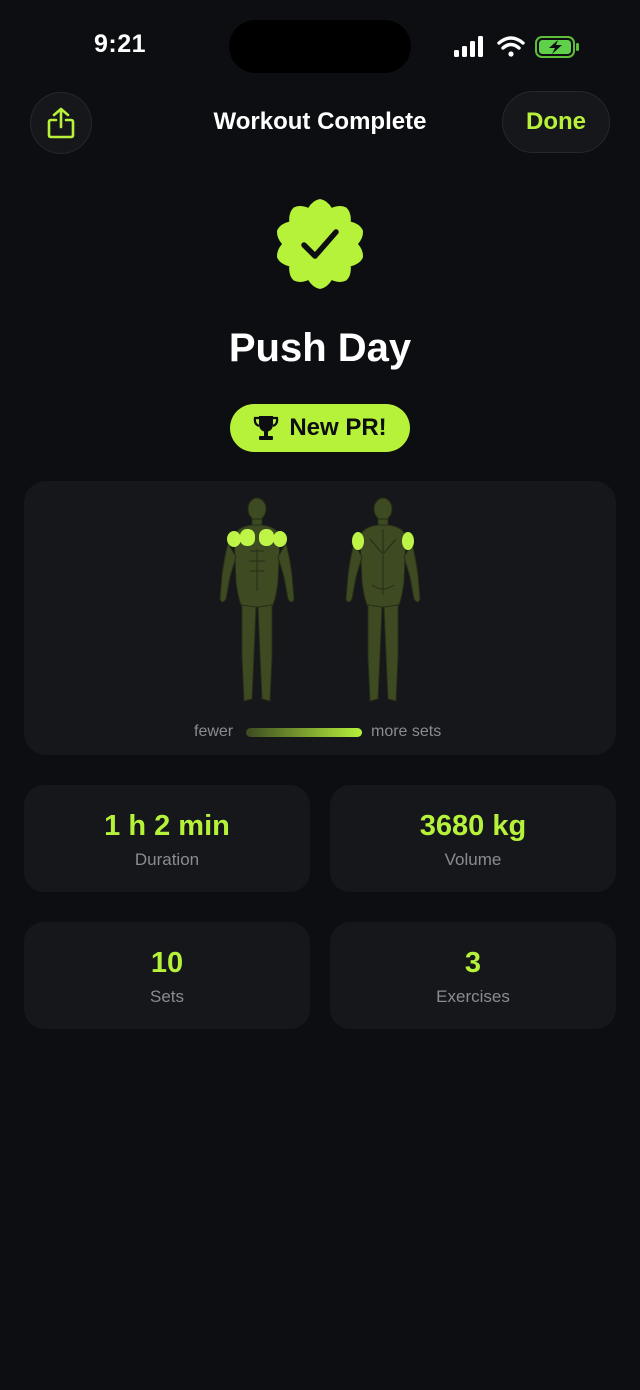 The image size is (640, 1390). Describe the element at coordinates (266, 428) in the screenshot. I see `trophy-icon` at that location.